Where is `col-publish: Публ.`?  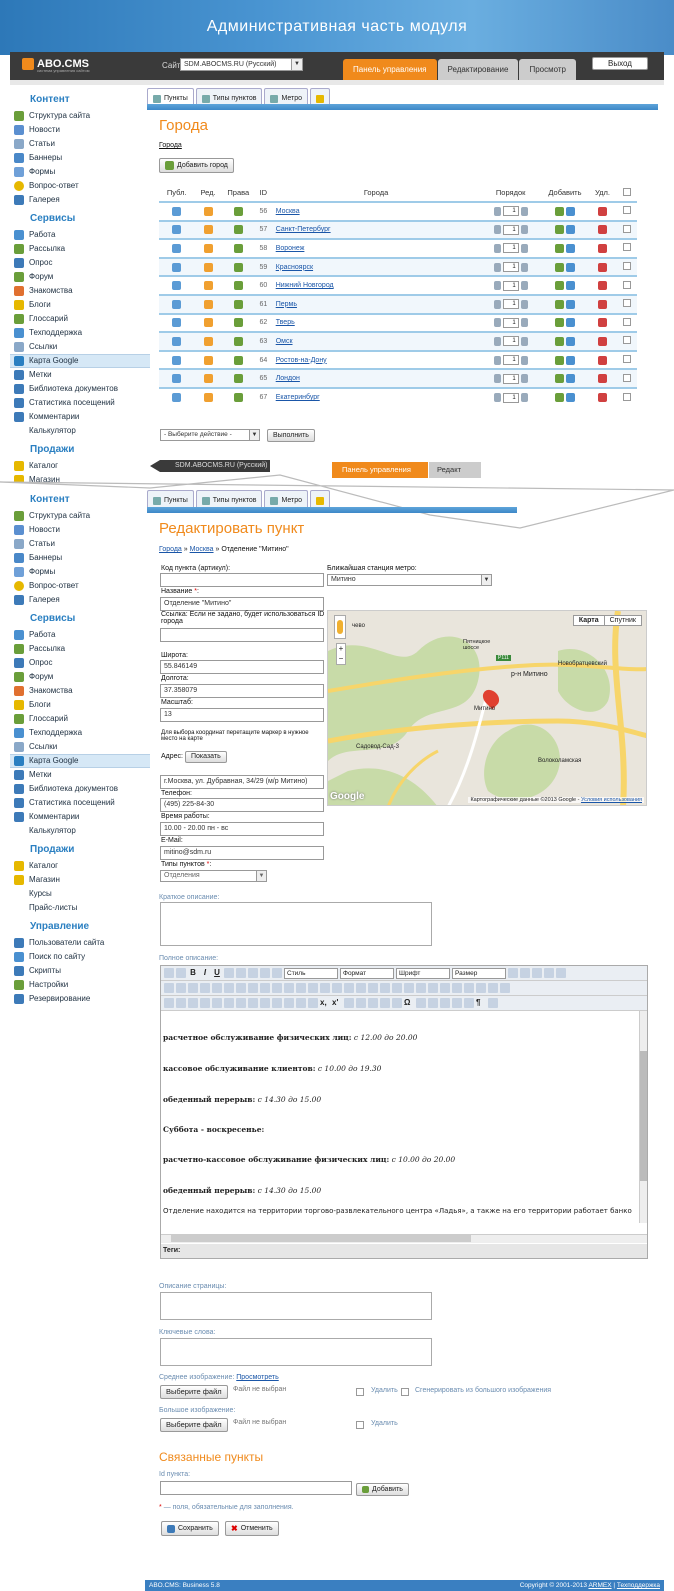 col-publish: Публ. is located at coordinates (176, 193).